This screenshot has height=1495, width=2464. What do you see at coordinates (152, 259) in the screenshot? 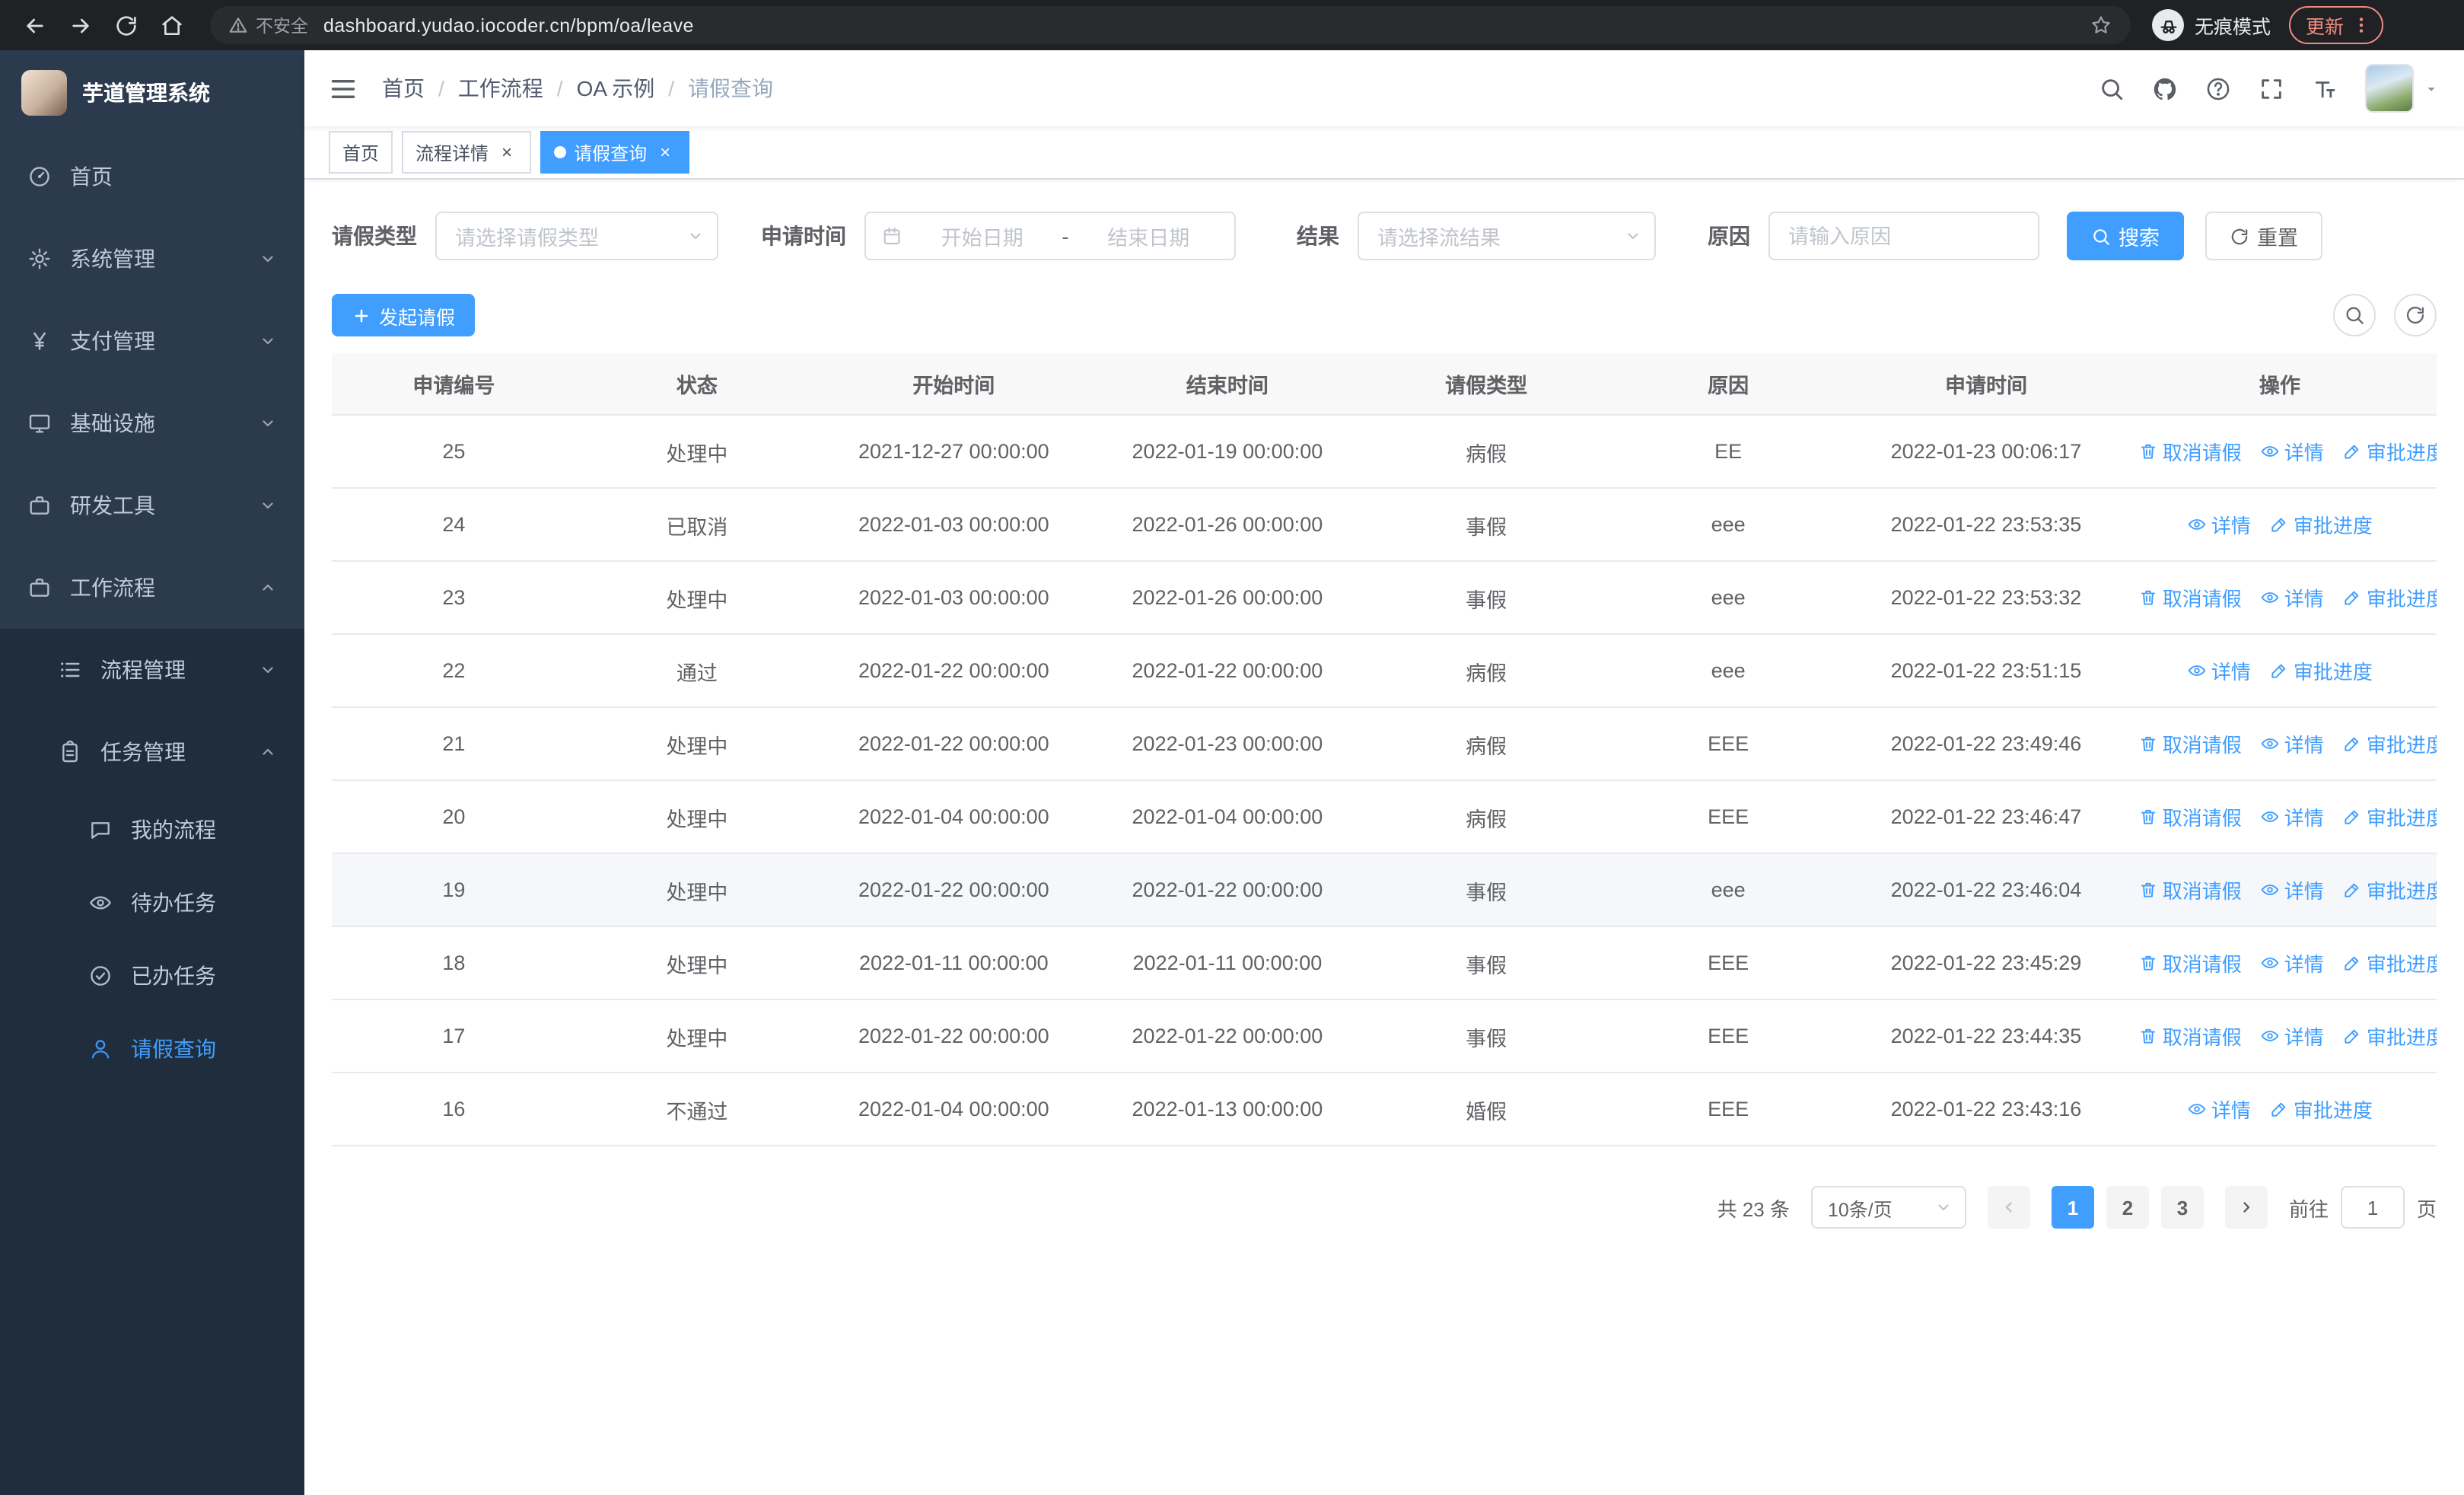
I see `sidebar-item-system-management: 系统管理` at bounding box center [152, 259].